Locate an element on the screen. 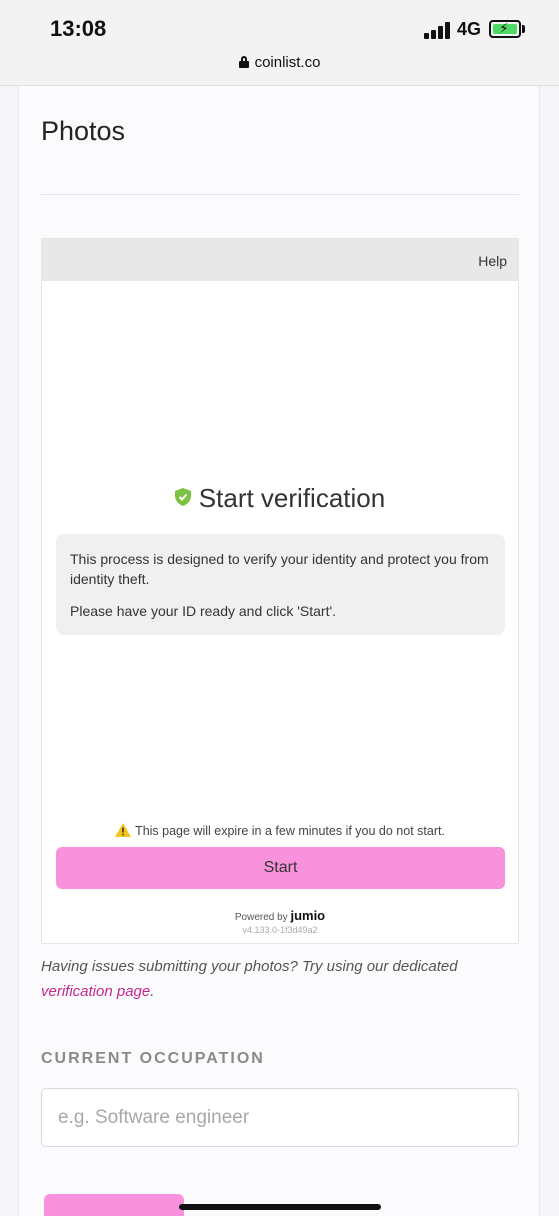 Image resolution: width=559 pixels, height=1216 pixels. shield-check-icon is located at coordinates (182, 497).